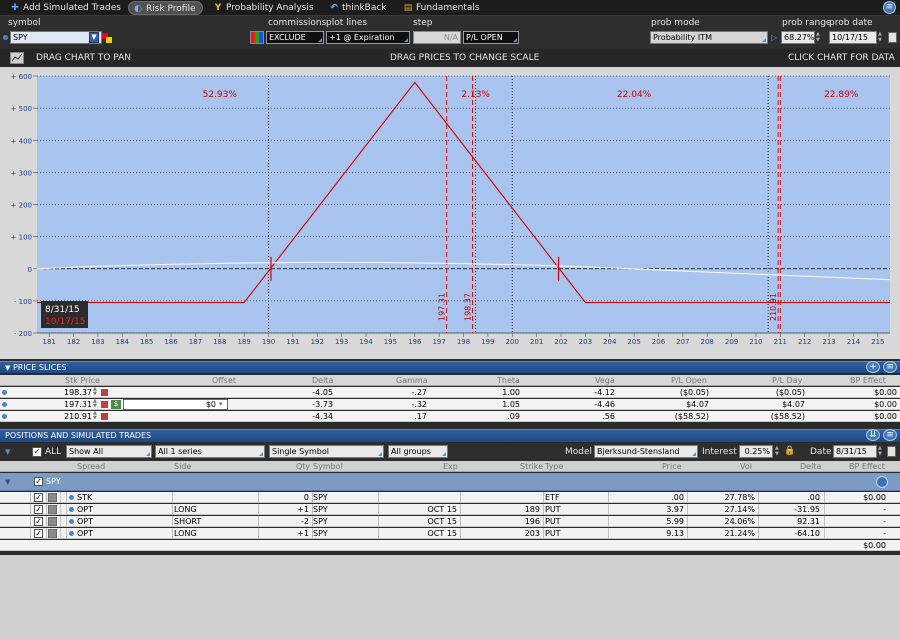  Describe the element at coordinates (295, 37) in the screenshot. I see `commissions-dropdown: EXCLUDE` at that location.